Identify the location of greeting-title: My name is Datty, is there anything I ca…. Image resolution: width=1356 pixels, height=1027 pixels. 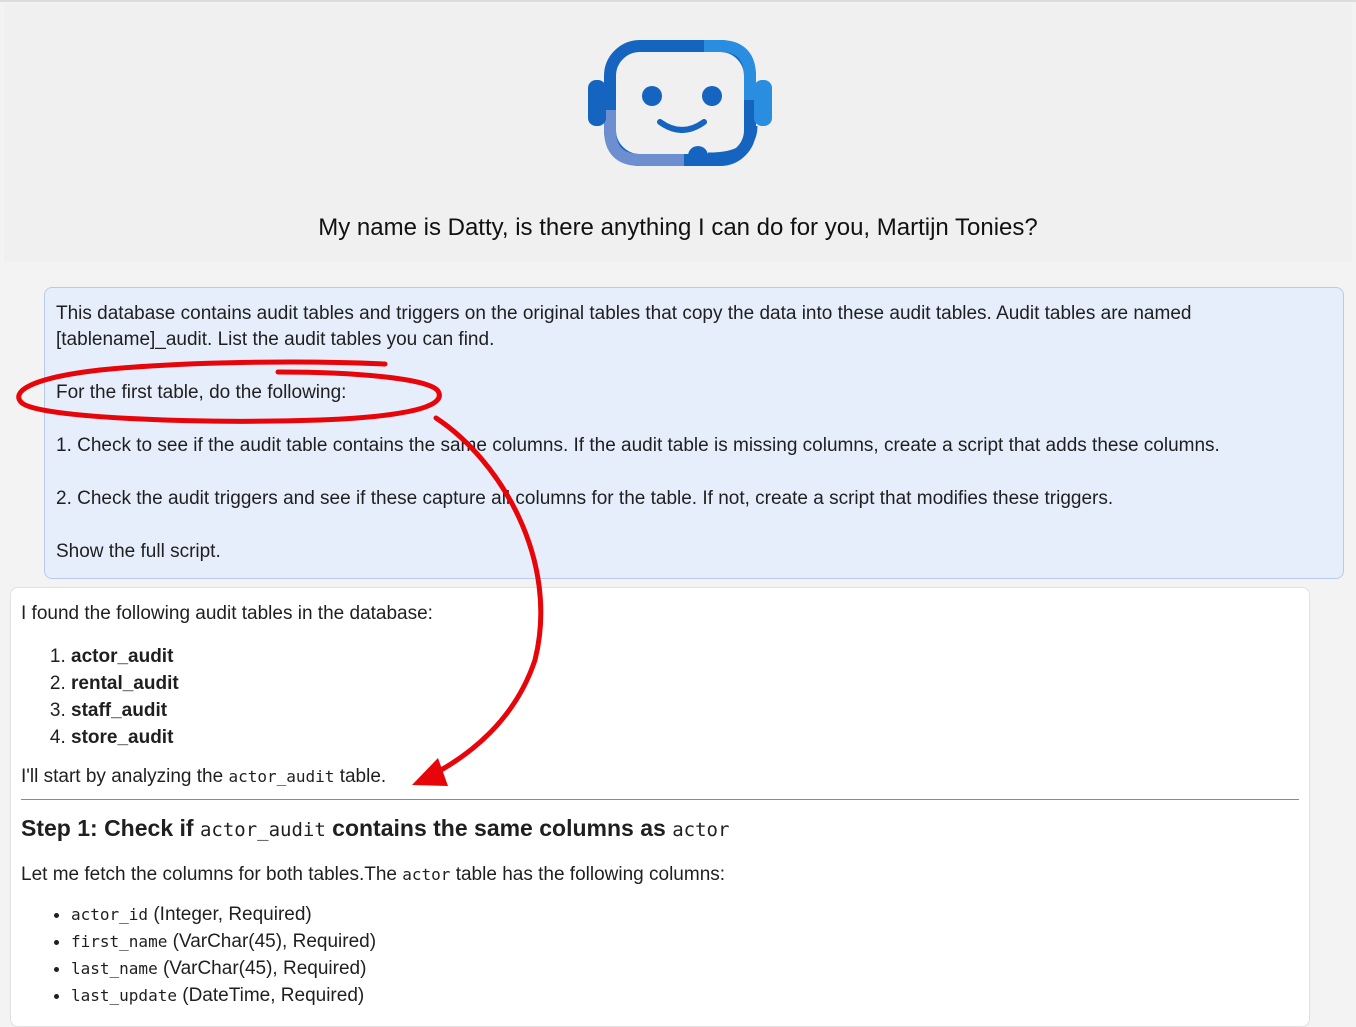
(678, 227).